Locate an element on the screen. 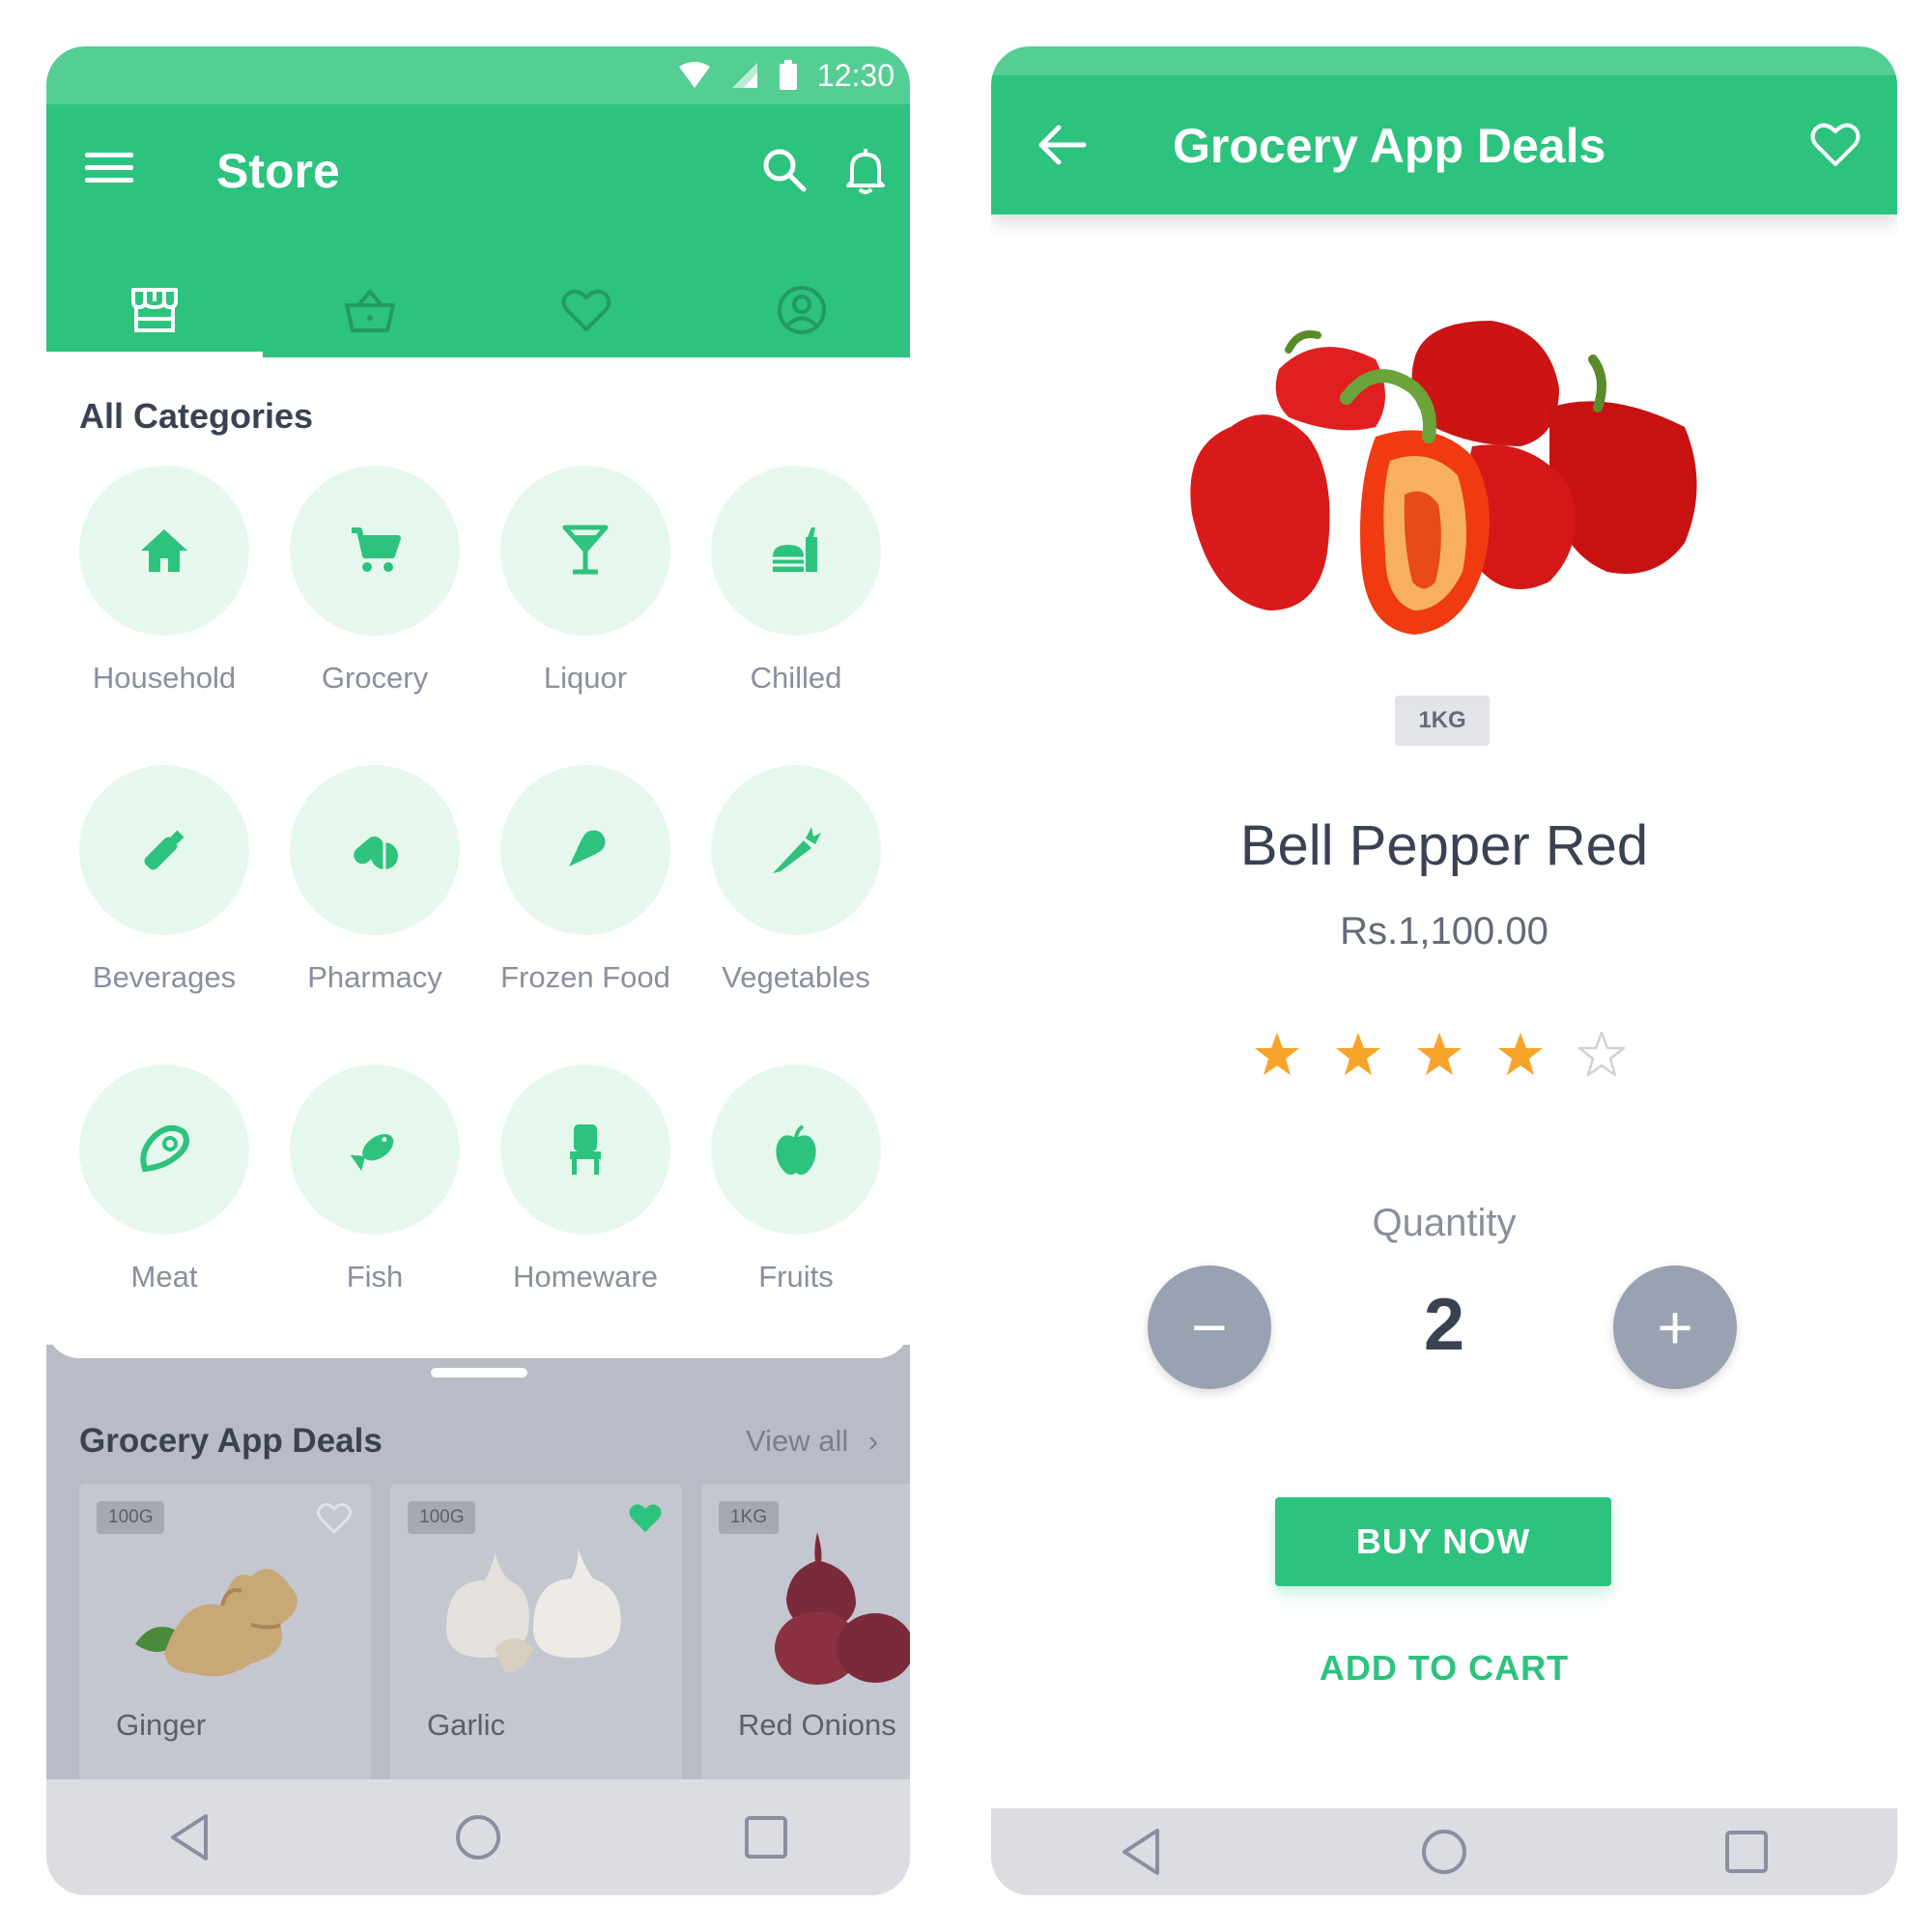 Image resolution: width=1932 pixels, height=1932 pixels. tab-basket is located at coordinates (371, 310).